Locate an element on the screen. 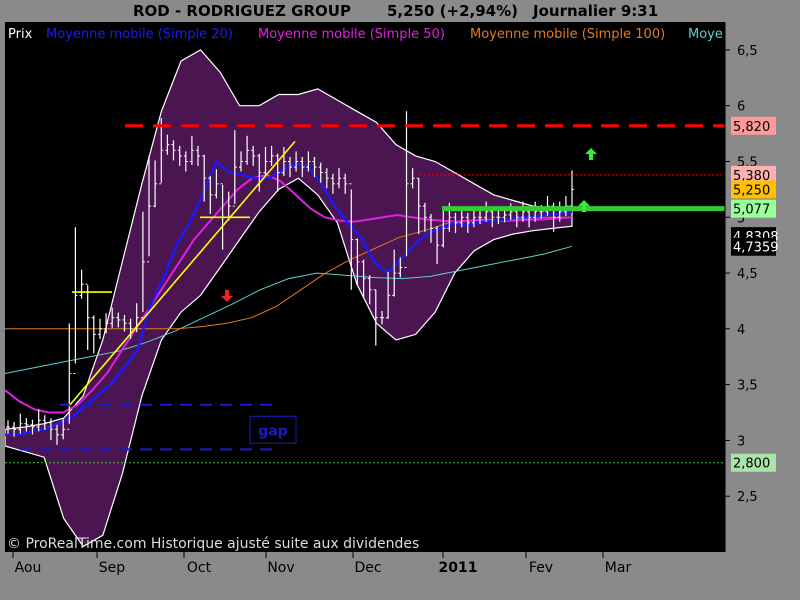  y-tick-label: 3,5 is located at coordinates (747, 386).